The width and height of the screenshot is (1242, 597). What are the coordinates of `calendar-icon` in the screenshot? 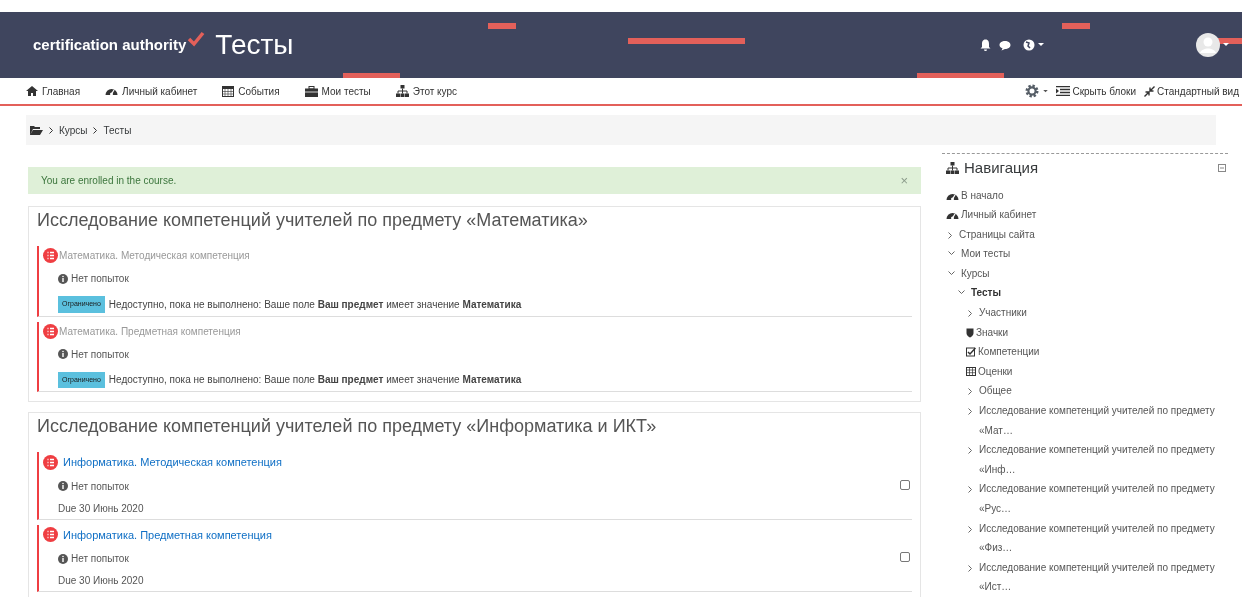 It's located at (228, 91).